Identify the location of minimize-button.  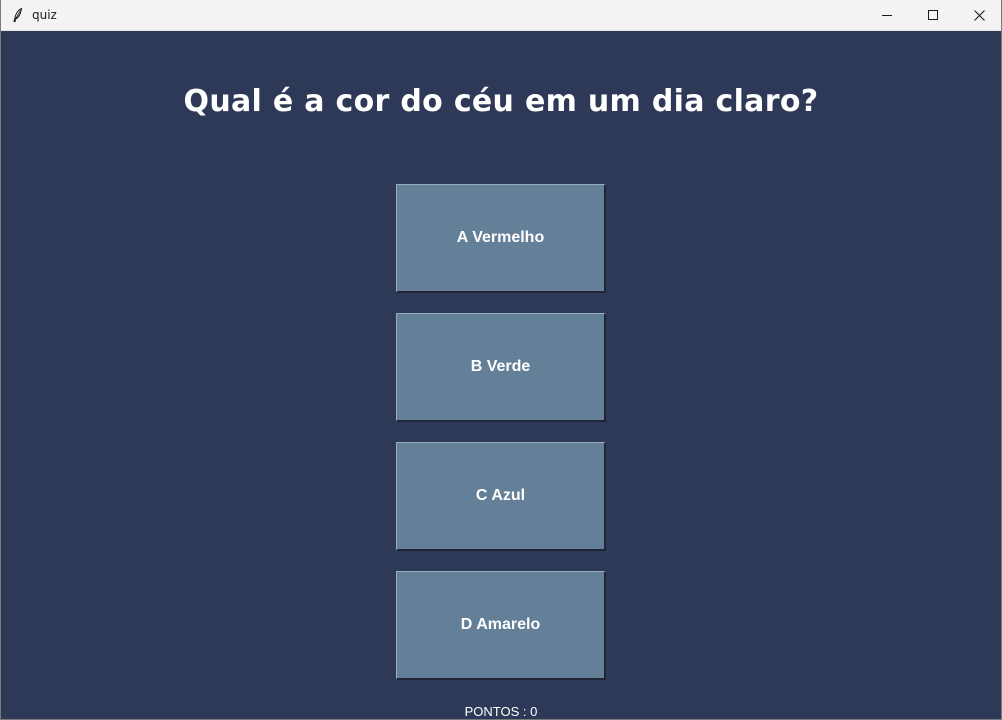
(887, 15).